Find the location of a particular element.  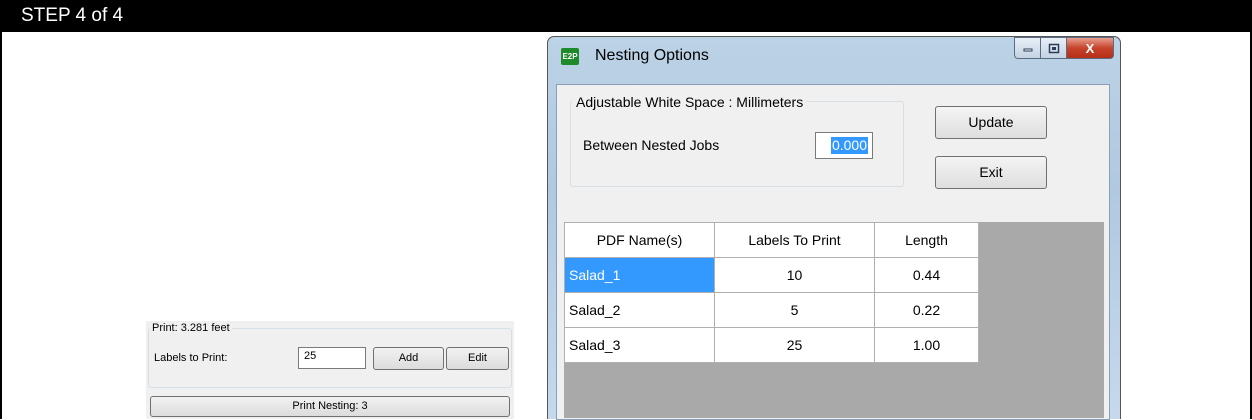

maximize-icon is located at coordinates (1053, 48).